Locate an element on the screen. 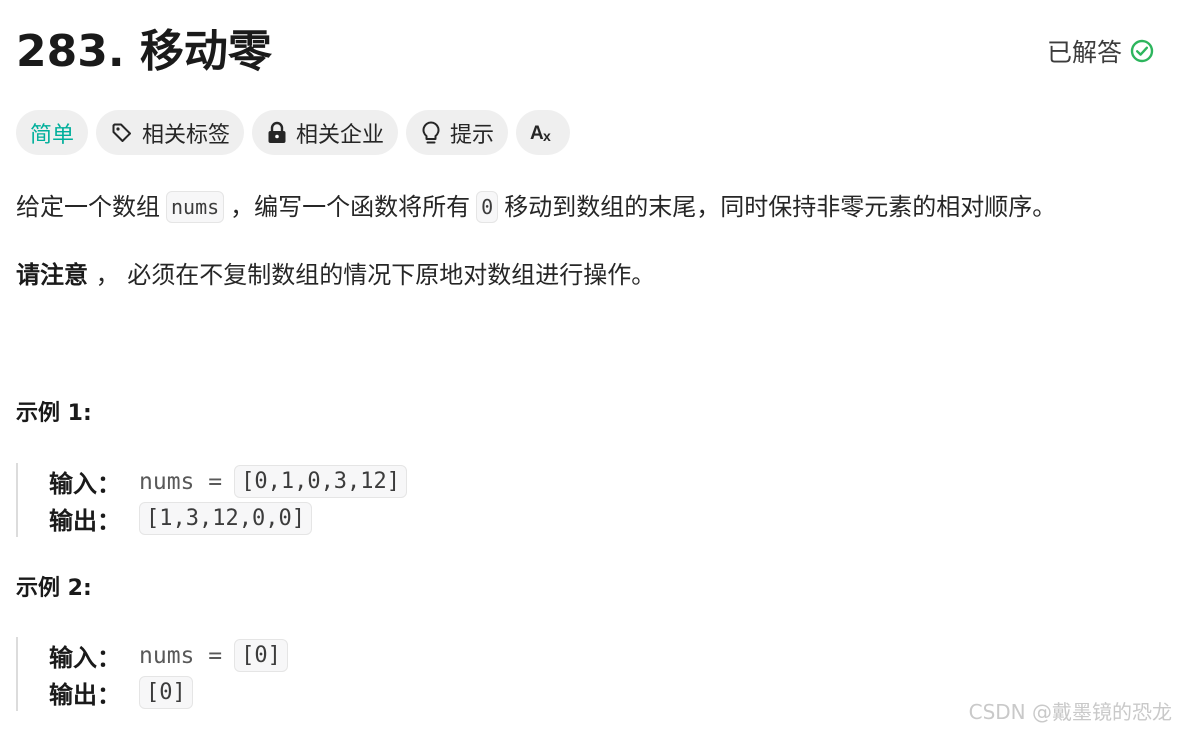  inline-code-nums: nums is located at coordinates (195, 207).